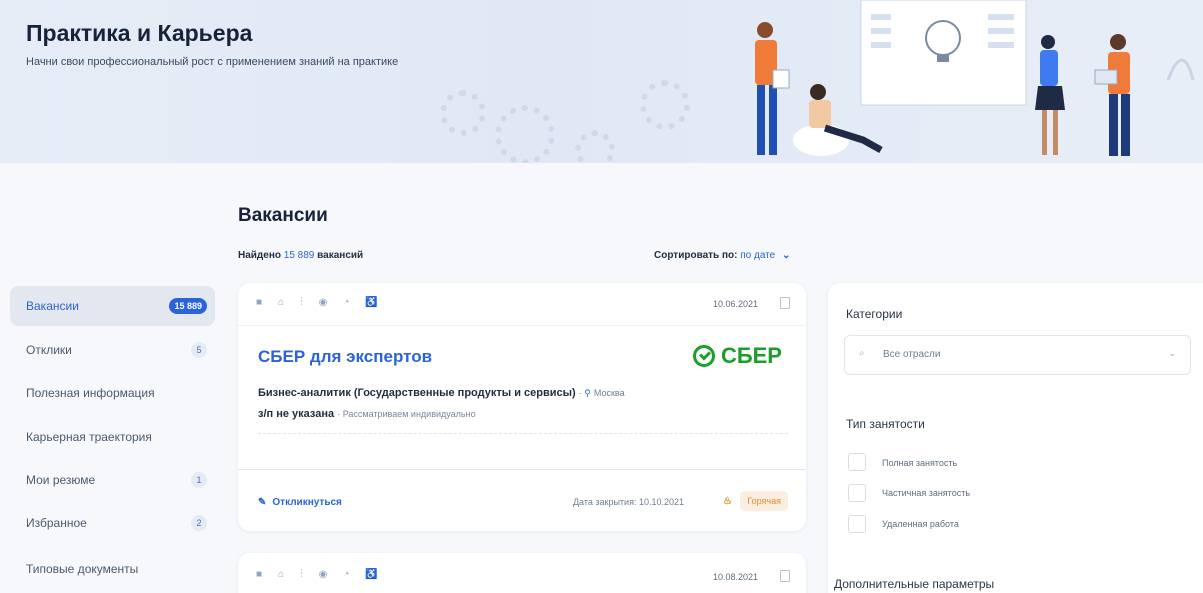 Image resolution: width=1203 pixels, height=593 pixels. I want to click on found-number: 15 889, so click(299, 255).